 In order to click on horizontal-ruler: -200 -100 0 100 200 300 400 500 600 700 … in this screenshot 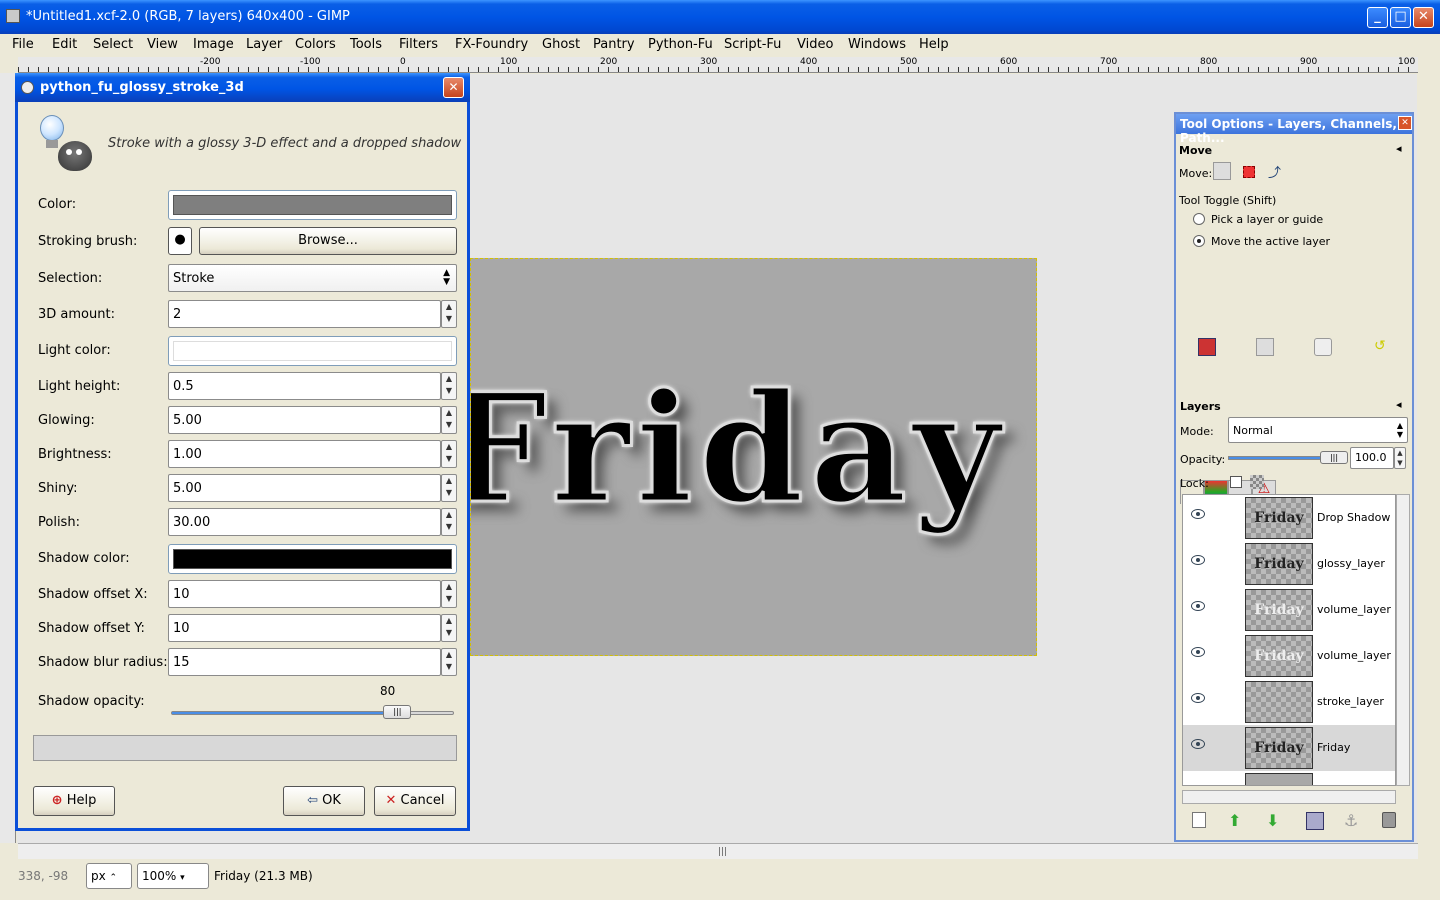, I will do `click(718, 65)`.